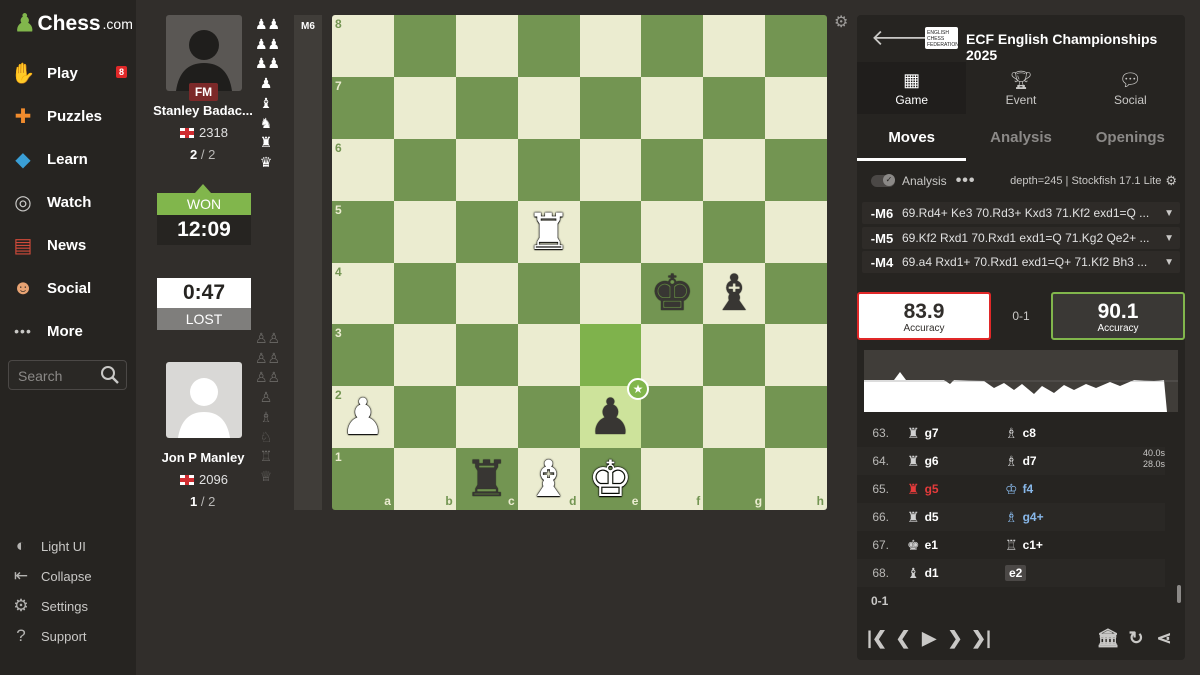 The image size is (1200, 675). Describe the element at coordinates (903, 638) in the screenshot. I see `previous-move-icon: ❮` at that location.